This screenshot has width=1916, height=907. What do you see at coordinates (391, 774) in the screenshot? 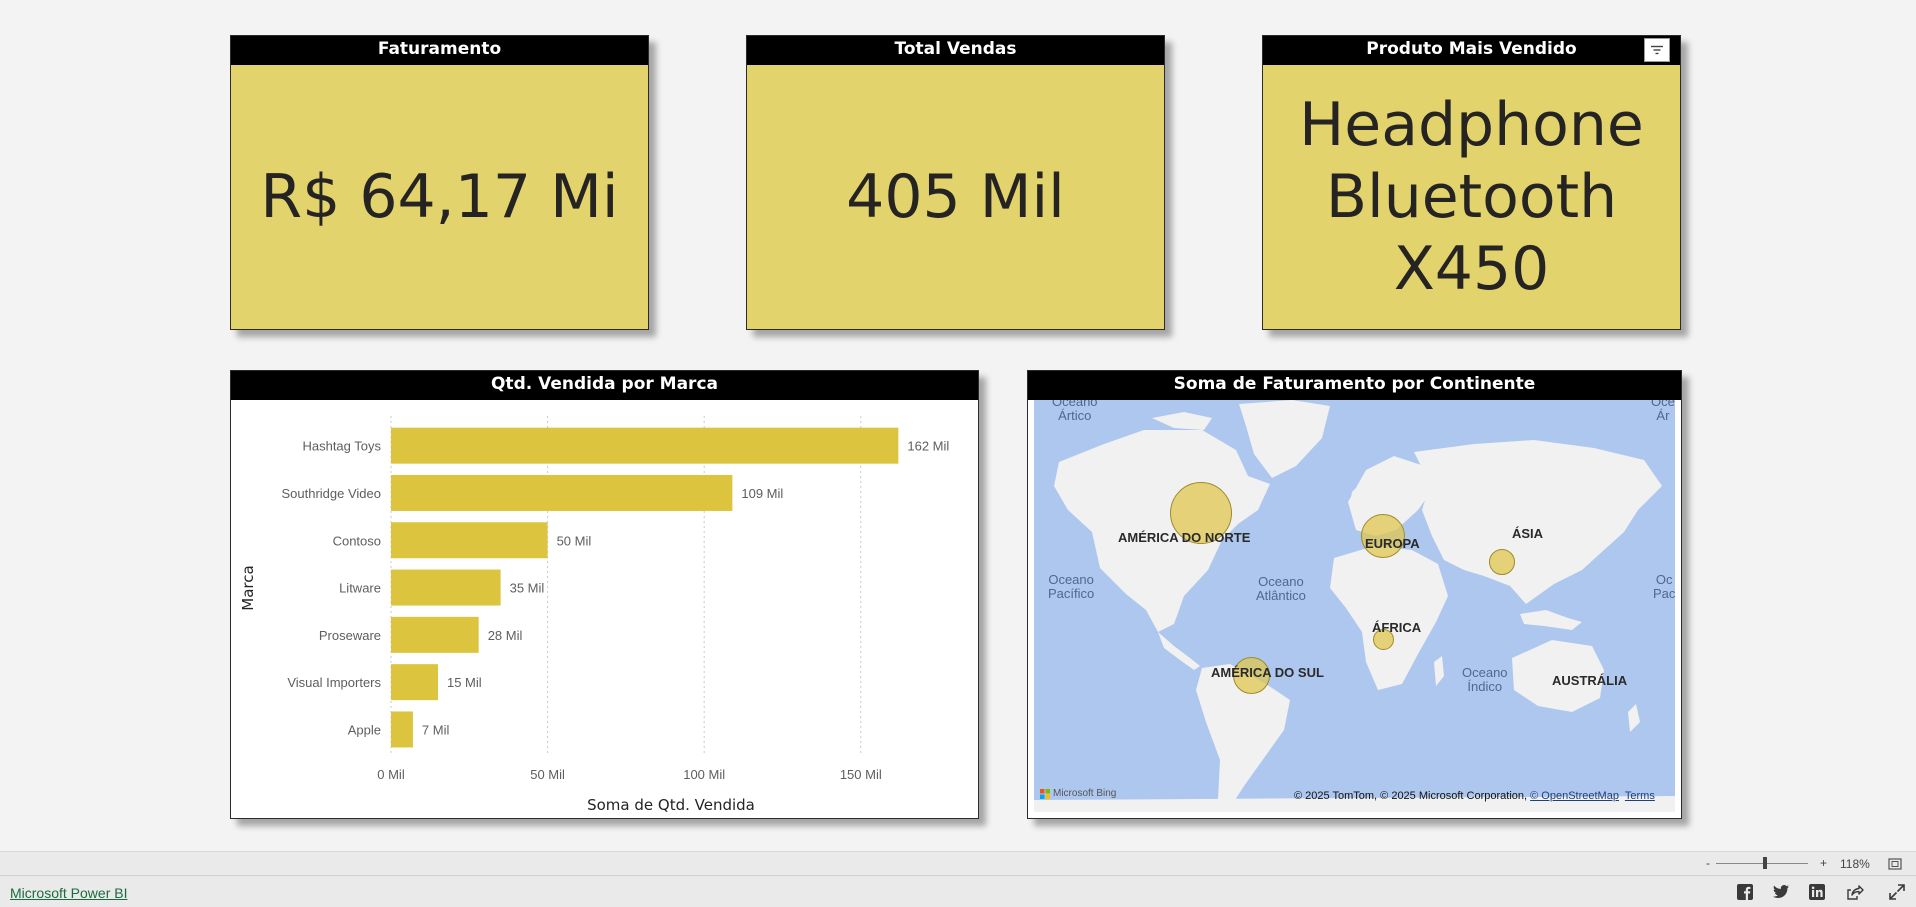
I see `x-tick-label: 0 Mil` at bounding box center [391, 774].